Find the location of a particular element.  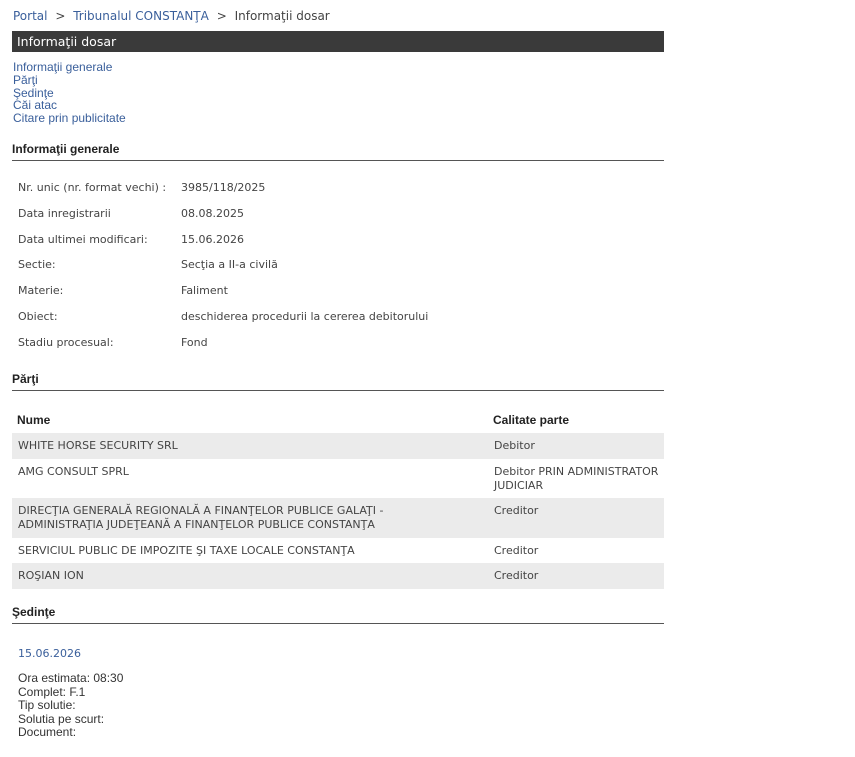

parti-table-header: Nume Calitate parte is located at coordinates (338, 420).